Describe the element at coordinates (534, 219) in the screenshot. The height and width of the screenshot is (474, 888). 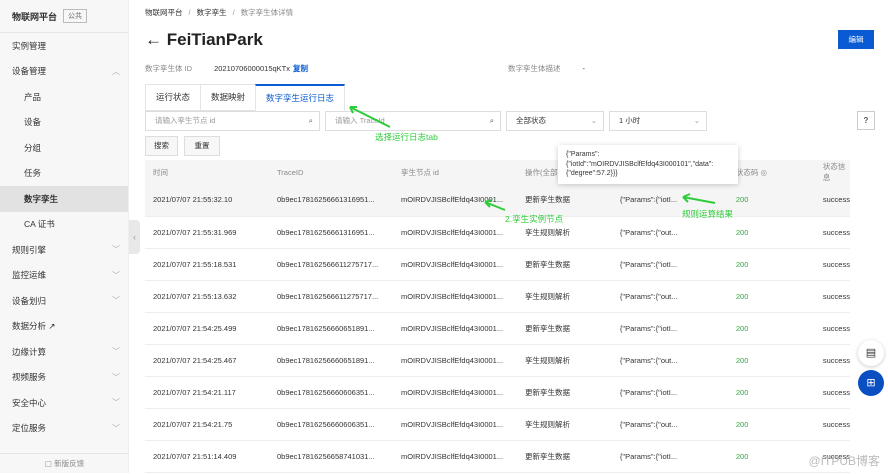
I see `annotation-node: 2.孪生实例节点` at that location.